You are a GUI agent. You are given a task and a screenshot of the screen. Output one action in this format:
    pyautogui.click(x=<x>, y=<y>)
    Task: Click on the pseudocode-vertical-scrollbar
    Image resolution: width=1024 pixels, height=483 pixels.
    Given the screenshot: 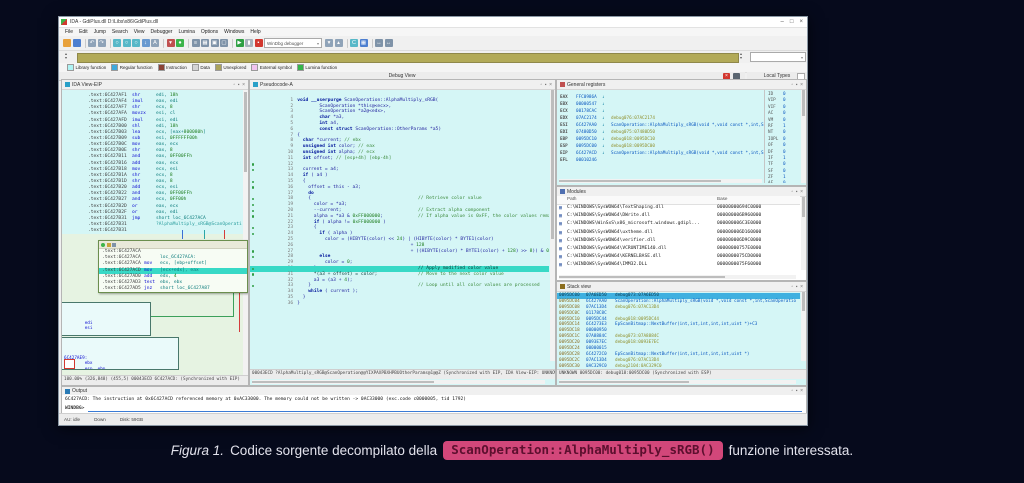 What is the action you would take?
    pyautogui.click(x=552, y=225)
    